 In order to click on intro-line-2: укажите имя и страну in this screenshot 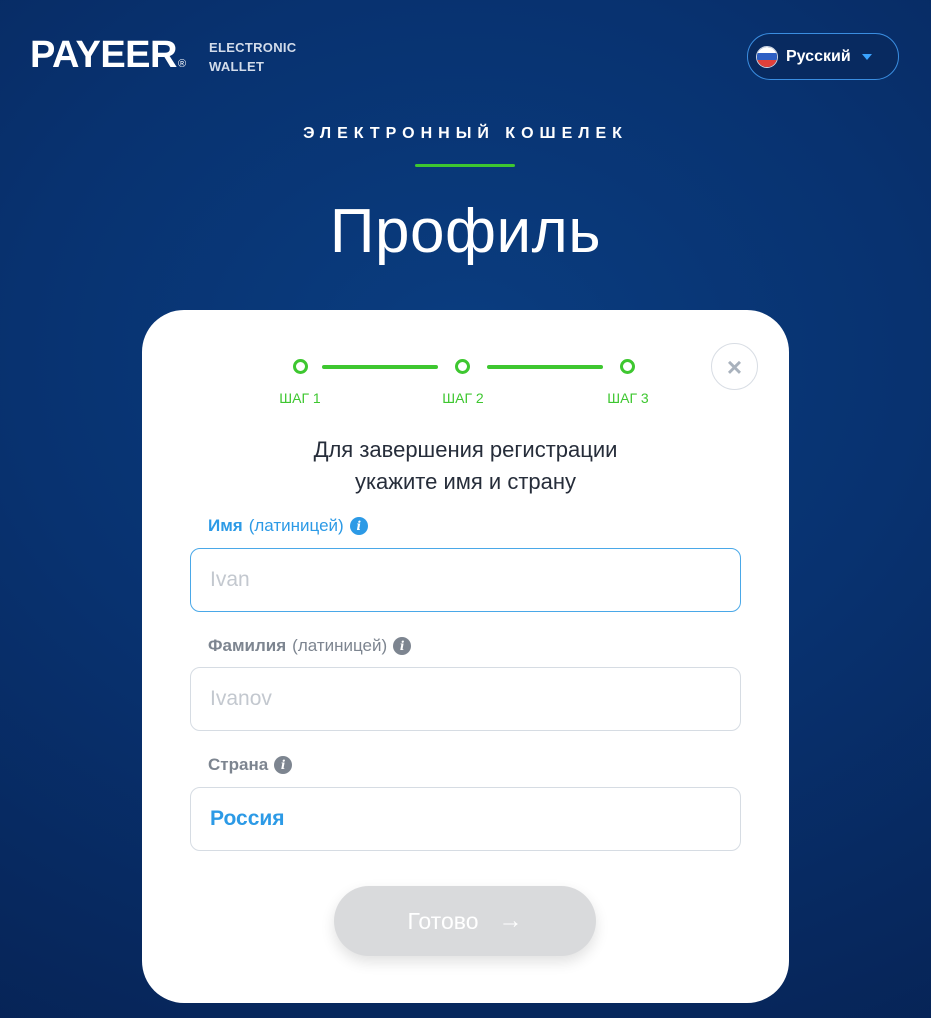, I will do `click(465, 481)`.